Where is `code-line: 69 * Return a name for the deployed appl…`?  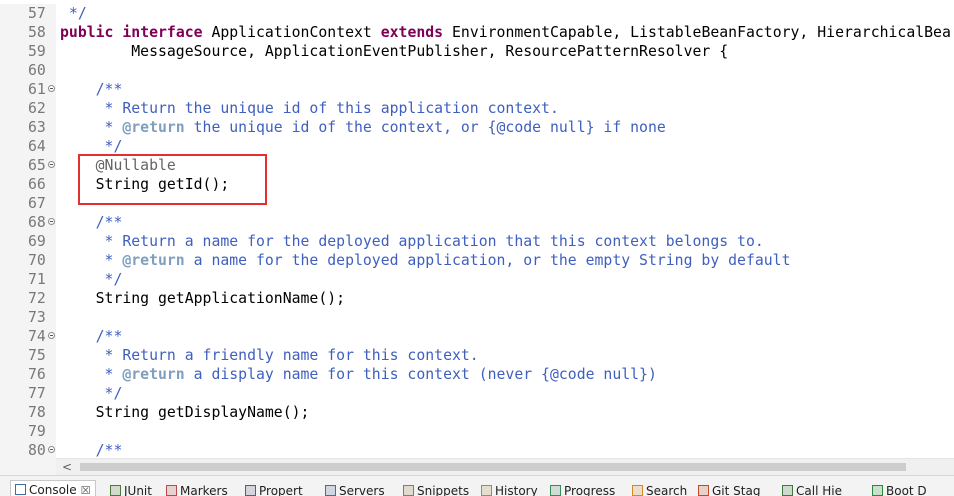 code-line: 69 * Return a name for the deployed appl… is located at coordinates (477, 241).